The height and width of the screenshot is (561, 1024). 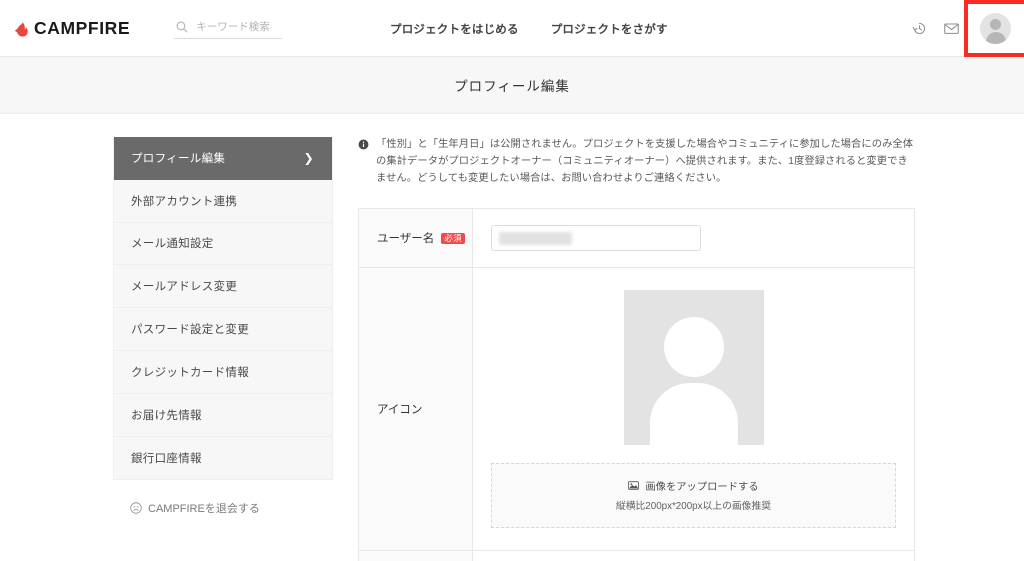 I want to click on profile-icon-preview, so click(x=693, y=368).